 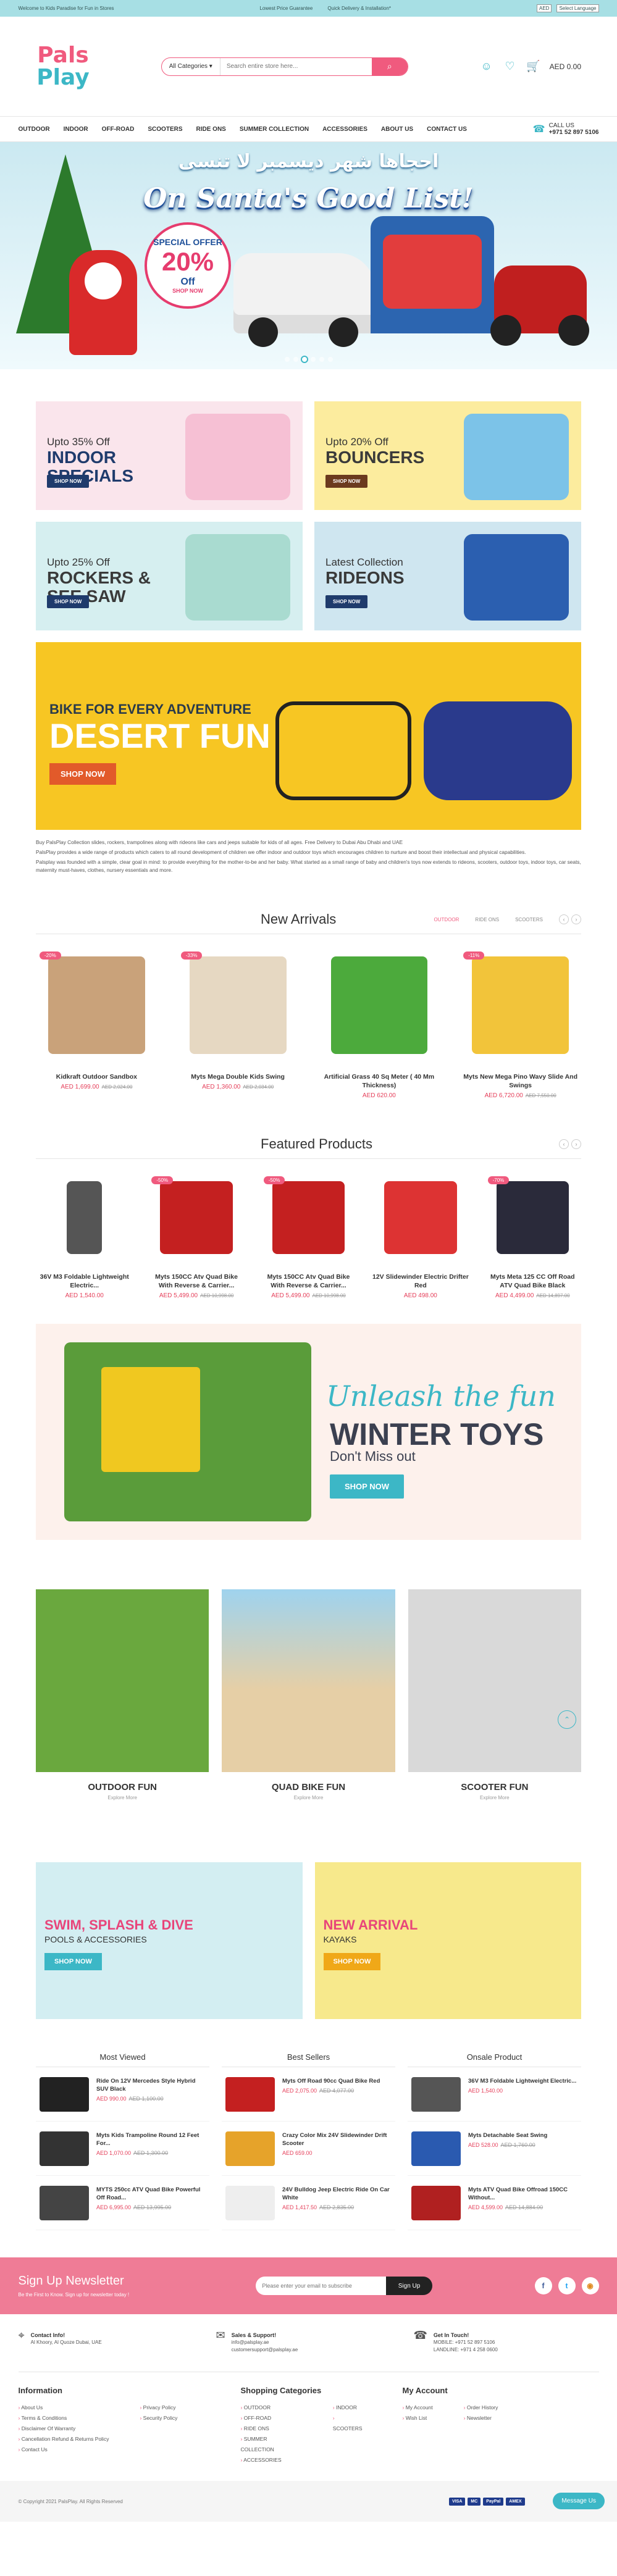 What do you see at coordinates (349, 2407) in the screenshot?
I see `footer-link: INDOOR` at bounding box center [349, 2407].